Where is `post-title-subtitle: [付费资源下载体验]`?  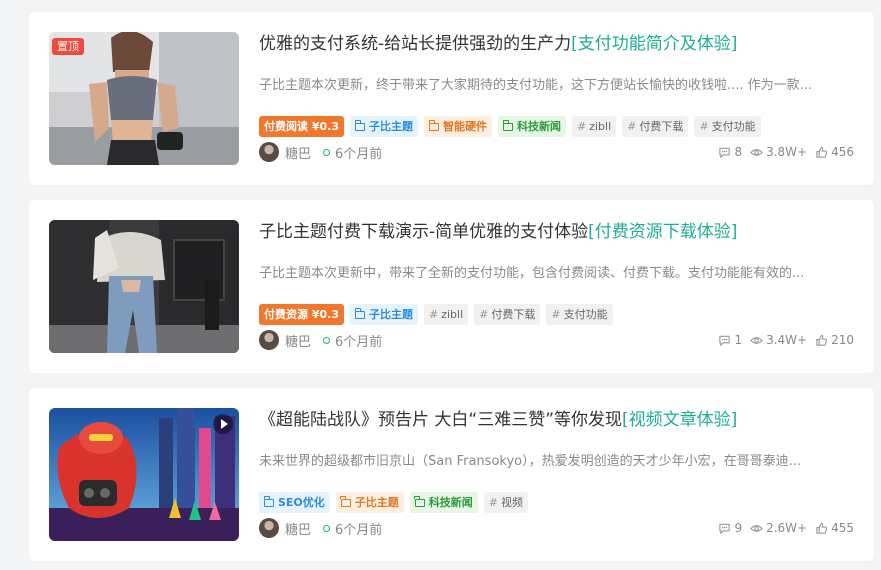
post-title-subtitle: [付费资源下载体验] is located at coordinates (663, 232).